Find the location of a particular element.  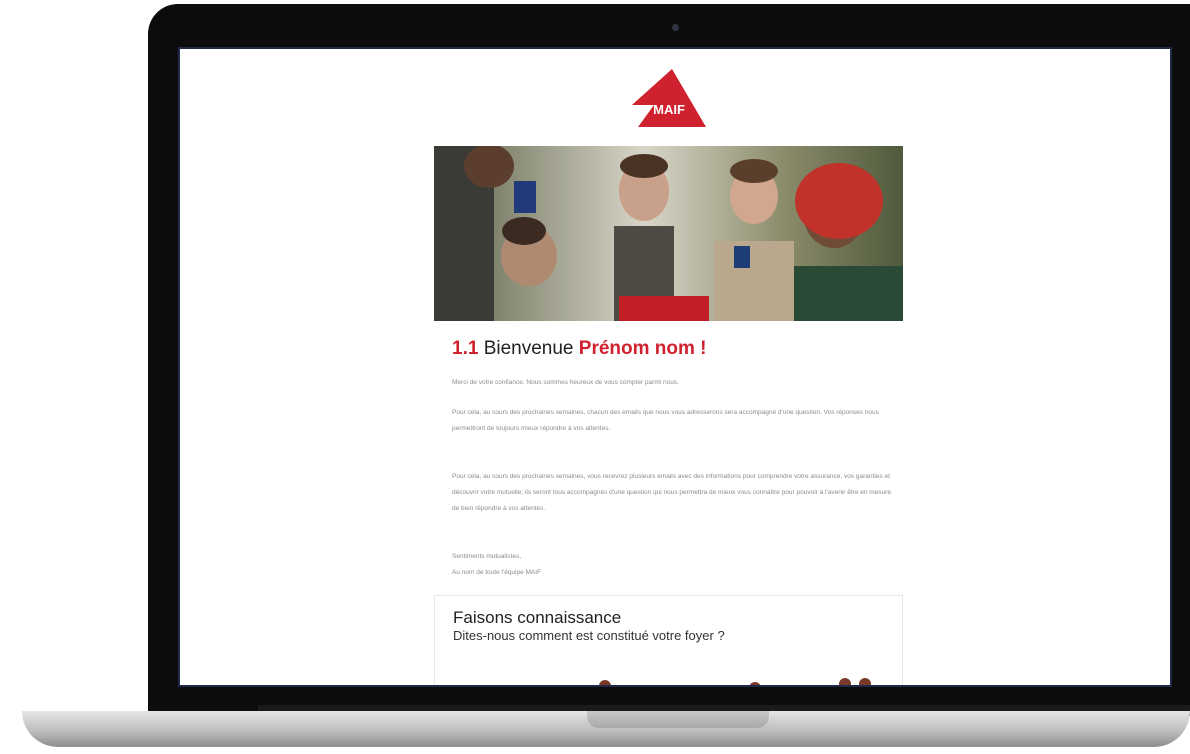

maif-logo: MAIF is located at coordinates (669, 98).